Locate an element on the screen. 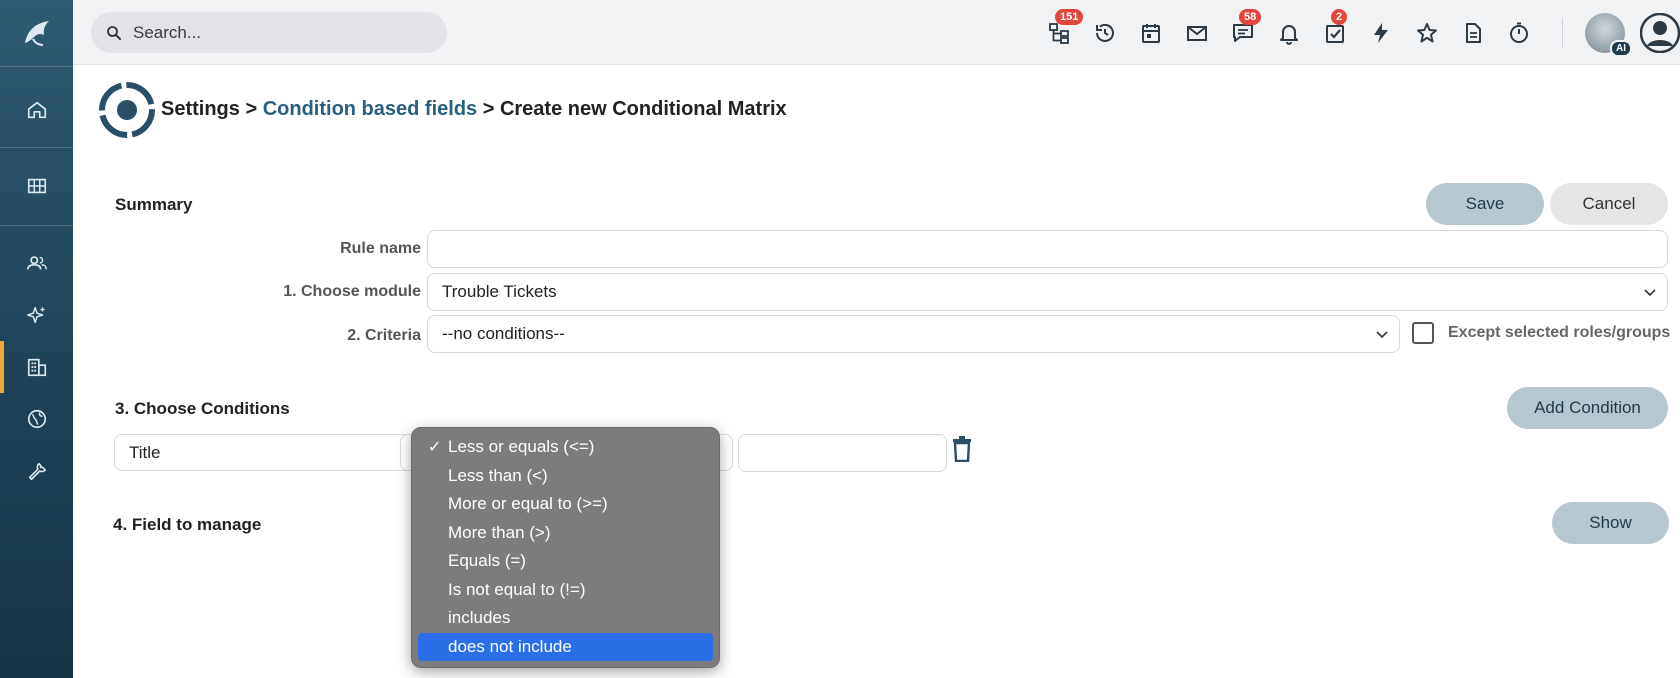  people-icon is located at coordinates (36, 263).